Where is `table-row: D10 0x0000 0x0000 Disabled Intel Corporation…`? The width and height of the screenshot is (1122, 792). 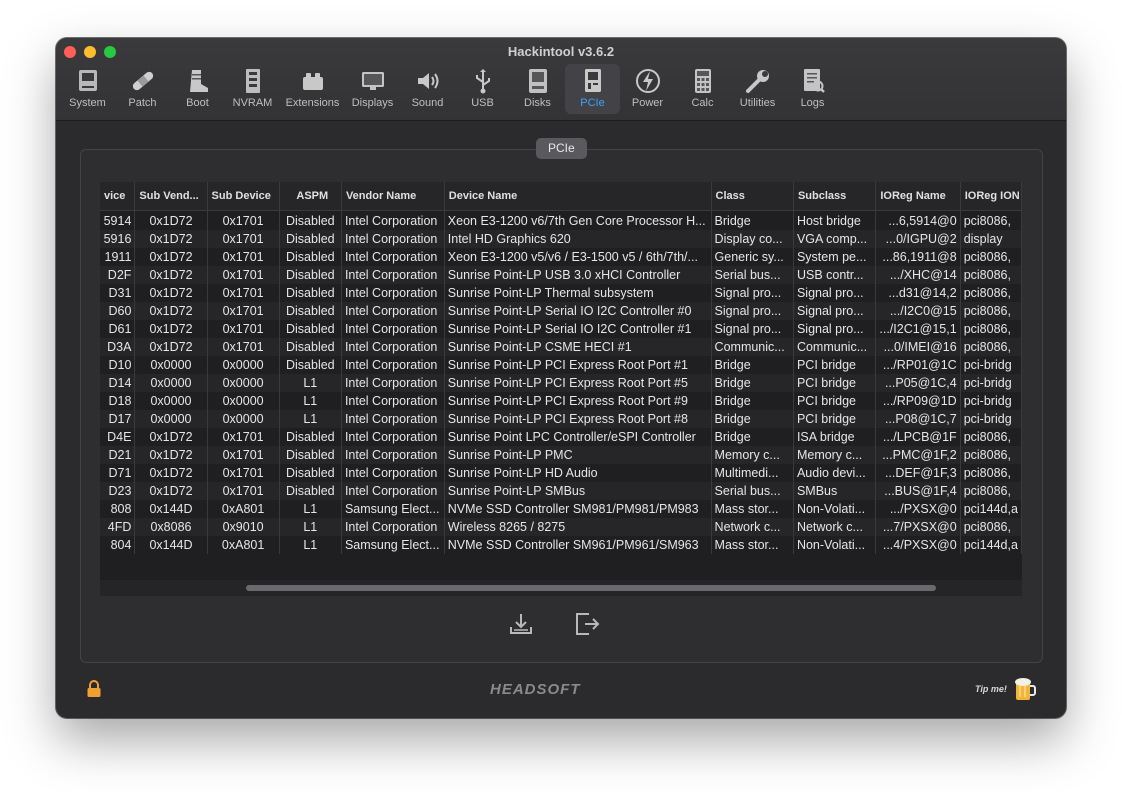 table-row: D10 0x0000 0x0000 Disabled Intel Corporation… is located at coordinates (561, 365).